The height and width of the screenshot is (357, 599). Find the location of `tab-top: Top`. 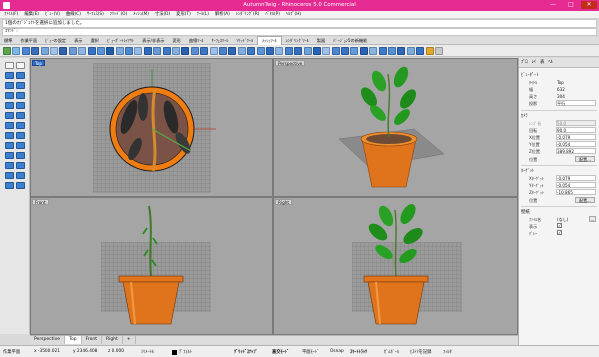

tab-top: Top is located at coordinates (73, 340).